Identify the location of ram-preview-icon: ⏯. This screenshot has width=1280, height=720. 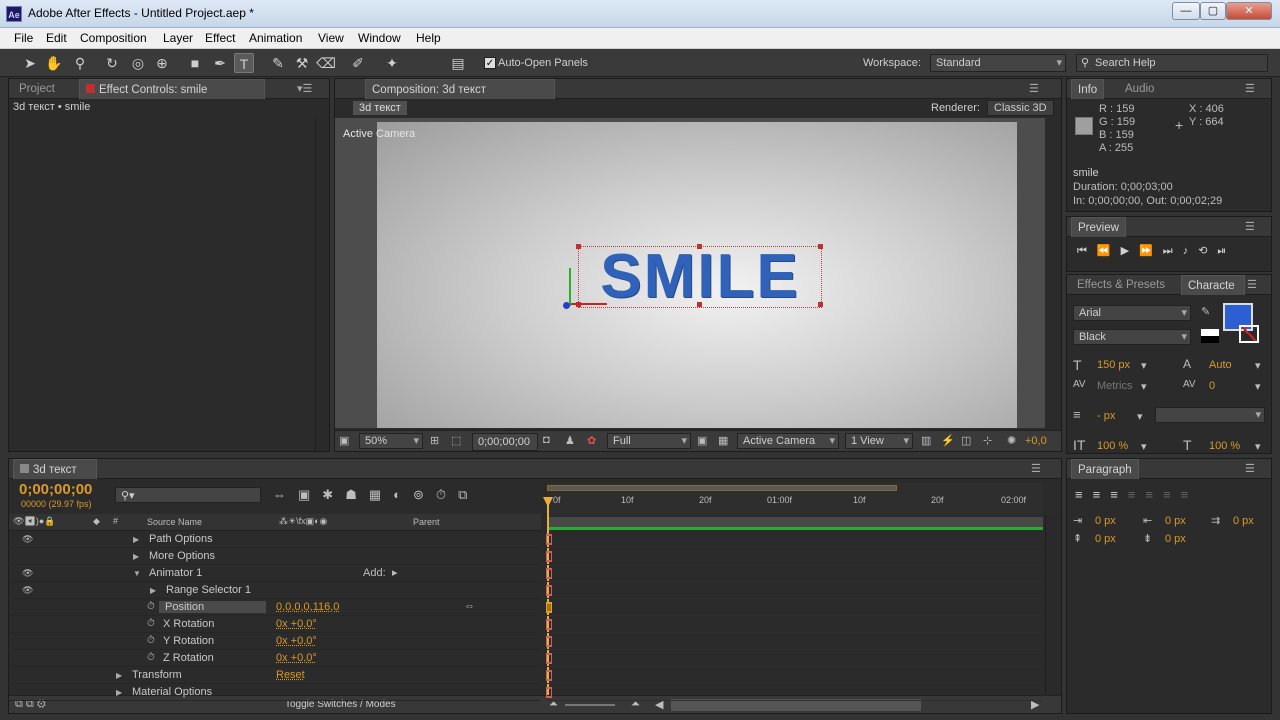
(1226, 251).